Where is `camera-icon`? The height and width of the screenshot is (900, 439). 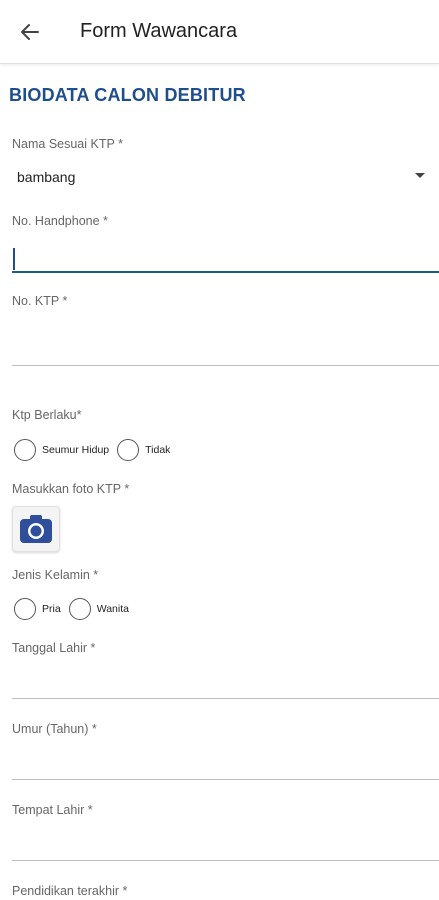 camera-icon is located at coordinates (36, 529).